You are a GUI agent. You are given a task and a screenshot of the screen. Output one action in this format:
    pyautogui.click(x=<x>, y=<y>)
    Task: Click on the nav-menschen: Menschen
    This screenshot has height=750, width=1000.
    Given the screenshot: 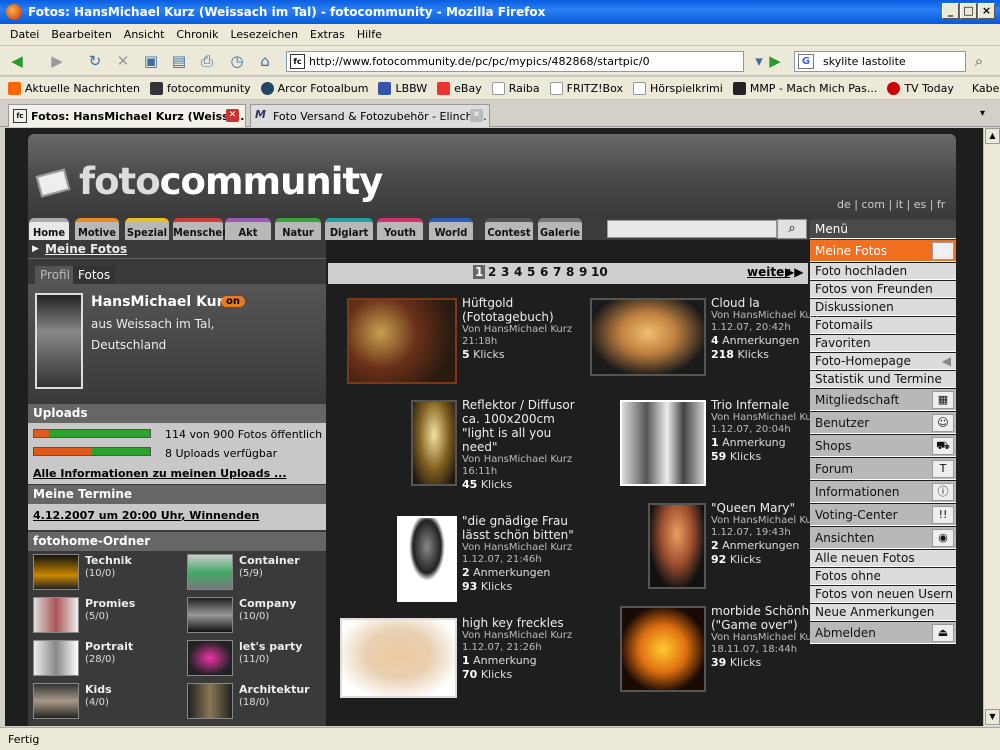 What is the action you would take?
    pyautogui.click(x=201, y=229)
    